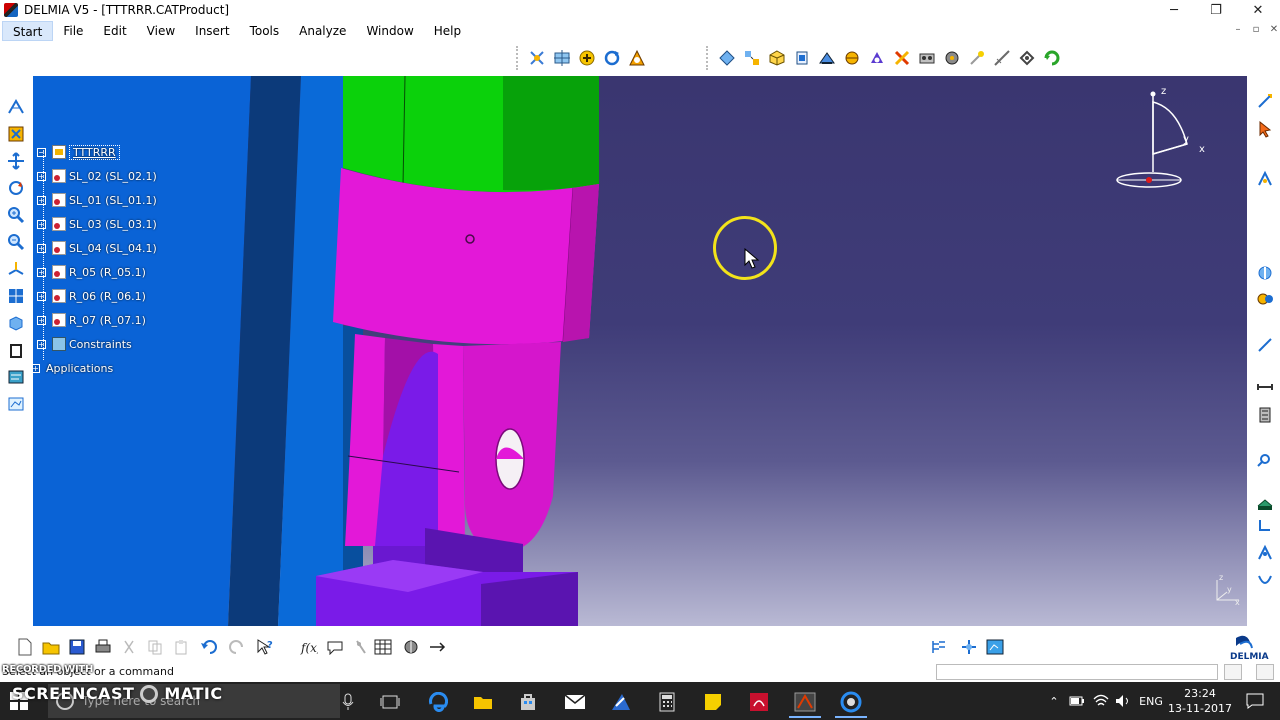 The height and width of the screenshot is (720, 1280). What do you see at coordinates (1170, 137) in the screenshot?
I see `compass-widget: z y x` at bounding box center [1170, 137].